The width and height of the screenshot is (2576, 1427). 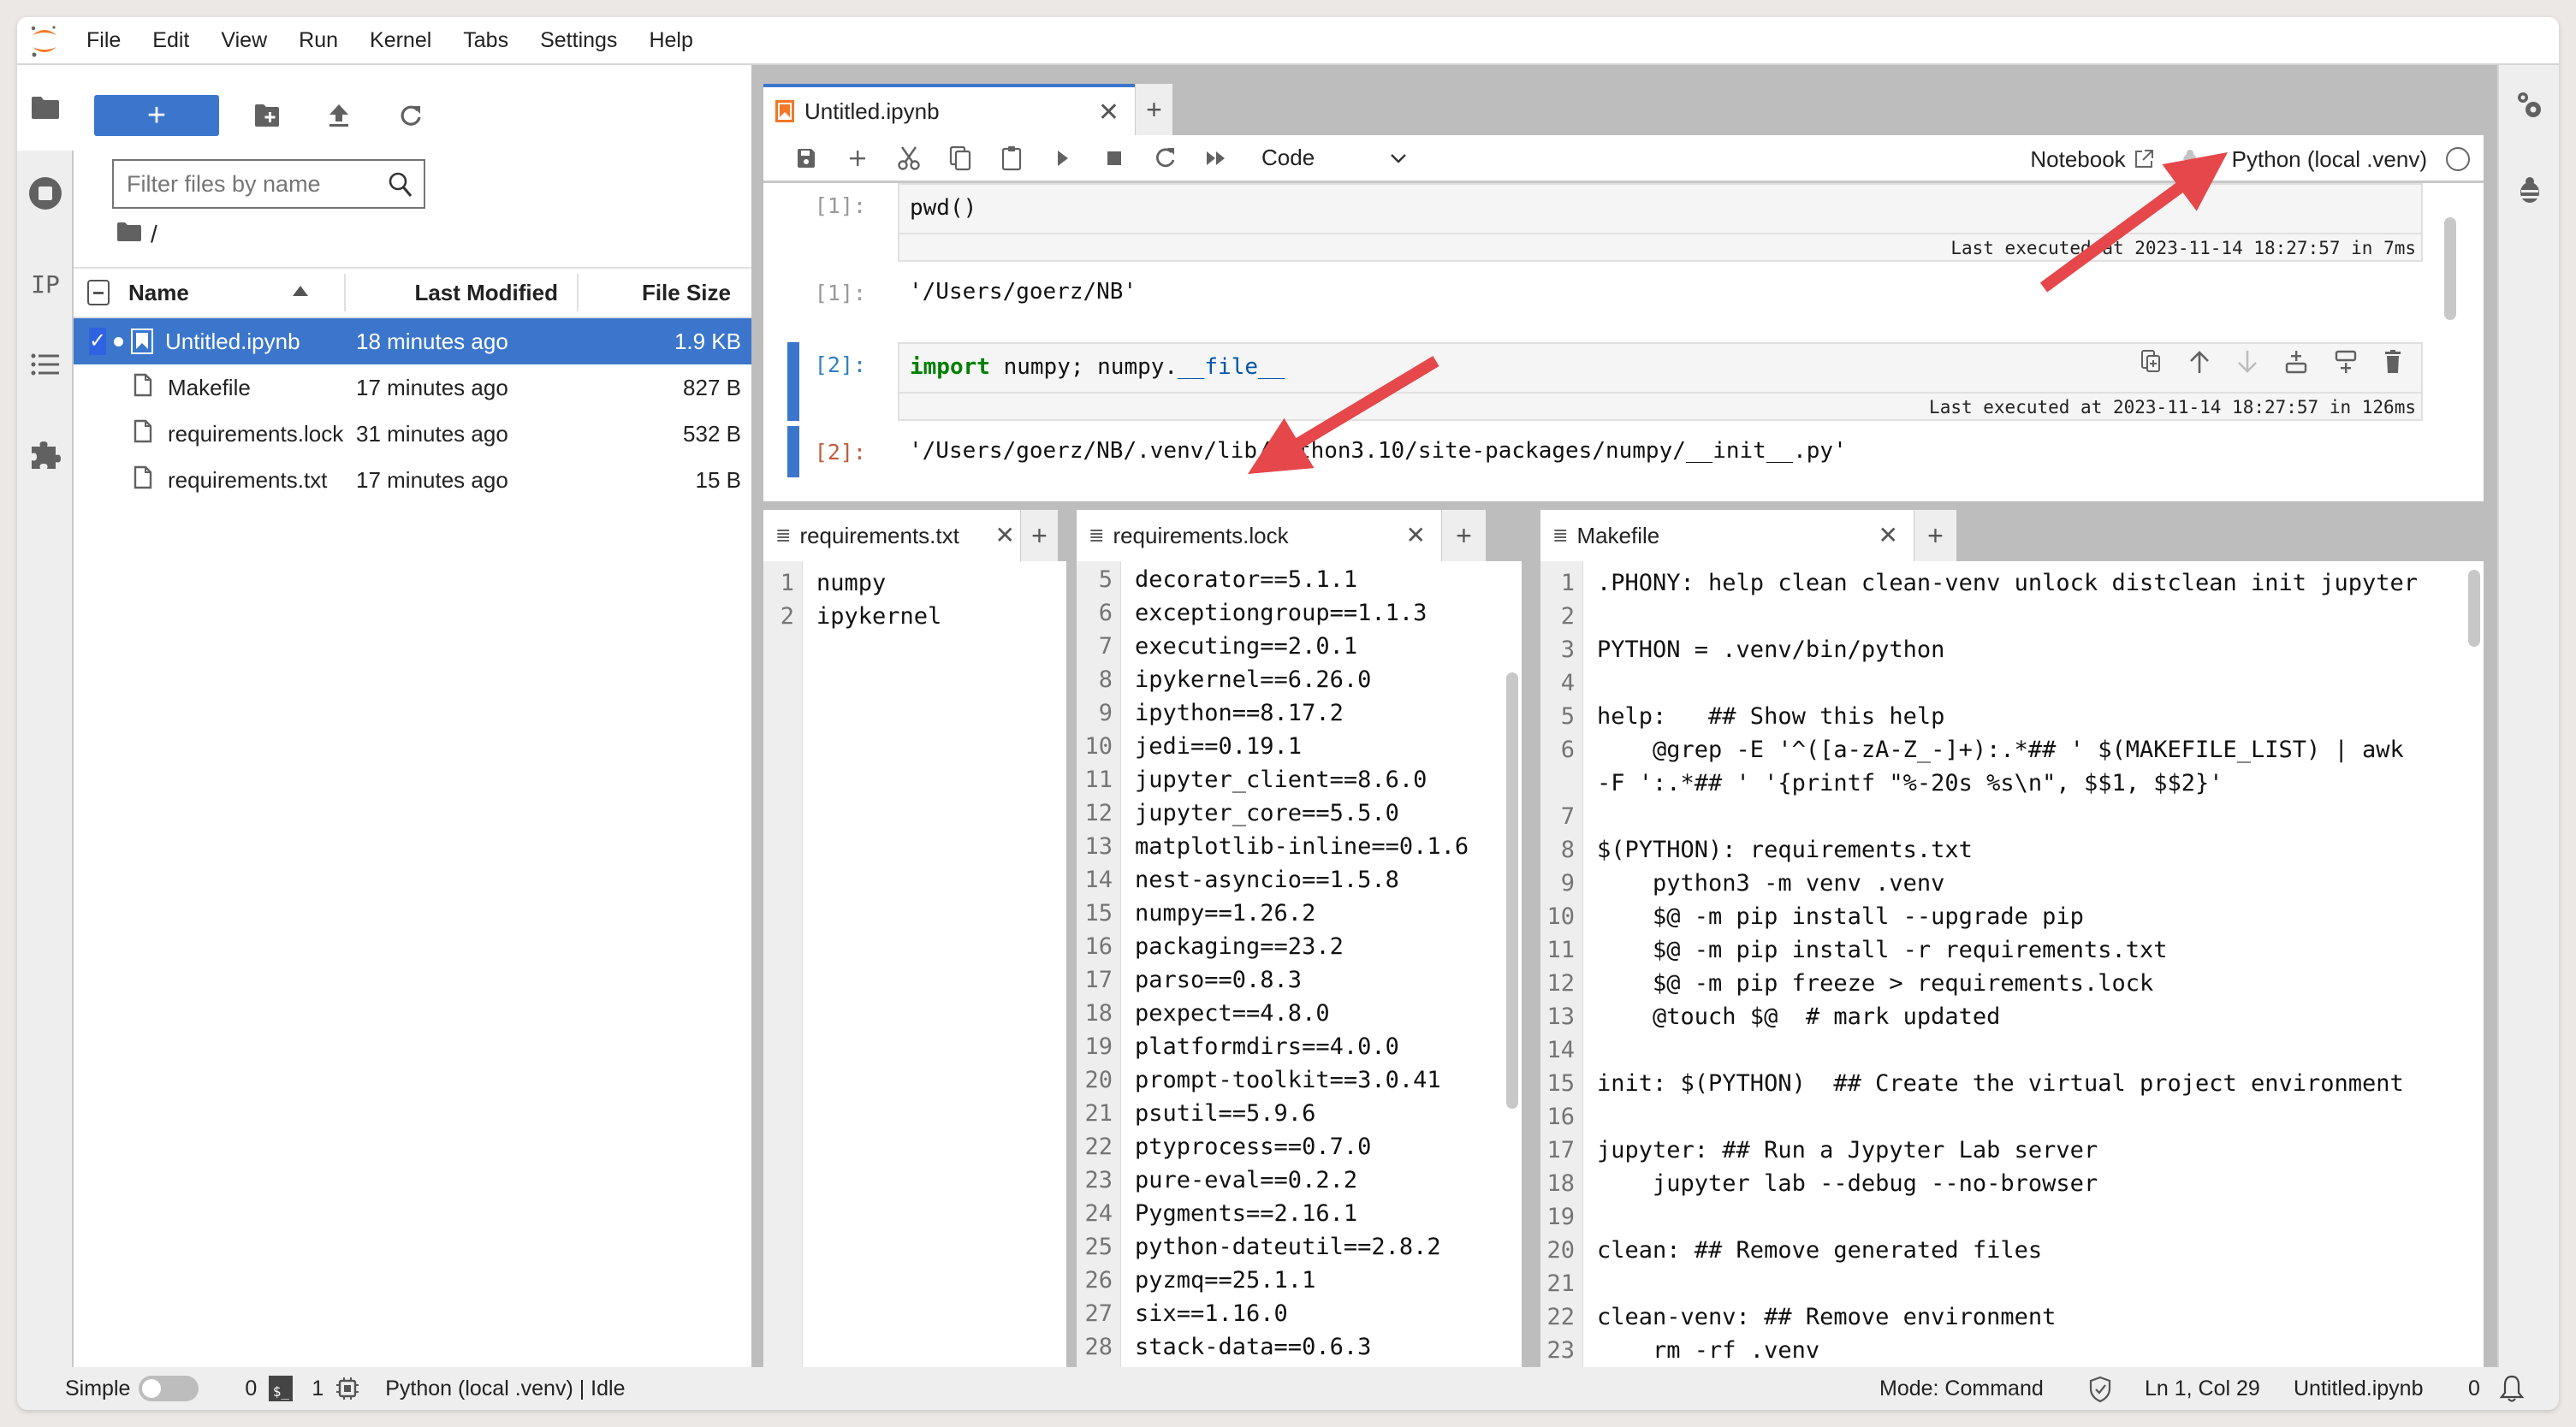 What do you see at coordinates (914, 616) in the screenshot?
I see `editor-line: 2 ipykernel` at bounding box center [914, 616].